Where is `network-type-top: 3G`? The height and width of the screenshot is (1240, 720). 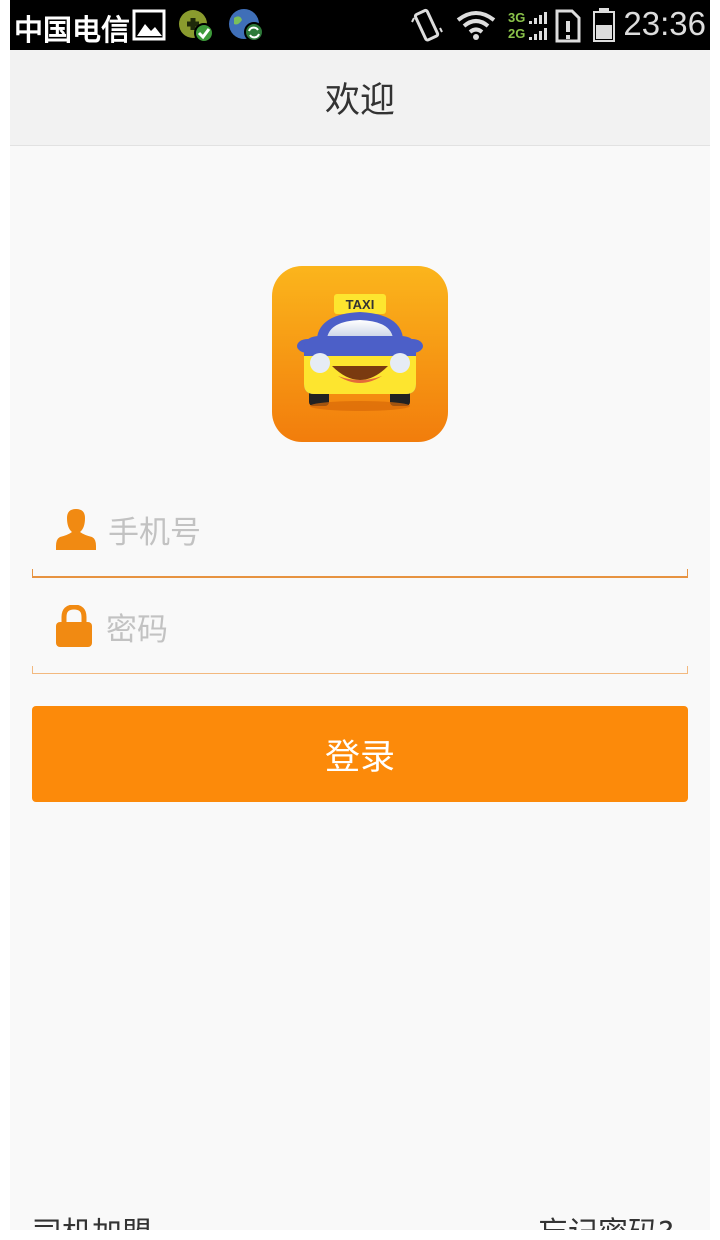
network-type-top: 3G is located at coordinates (517, 17).